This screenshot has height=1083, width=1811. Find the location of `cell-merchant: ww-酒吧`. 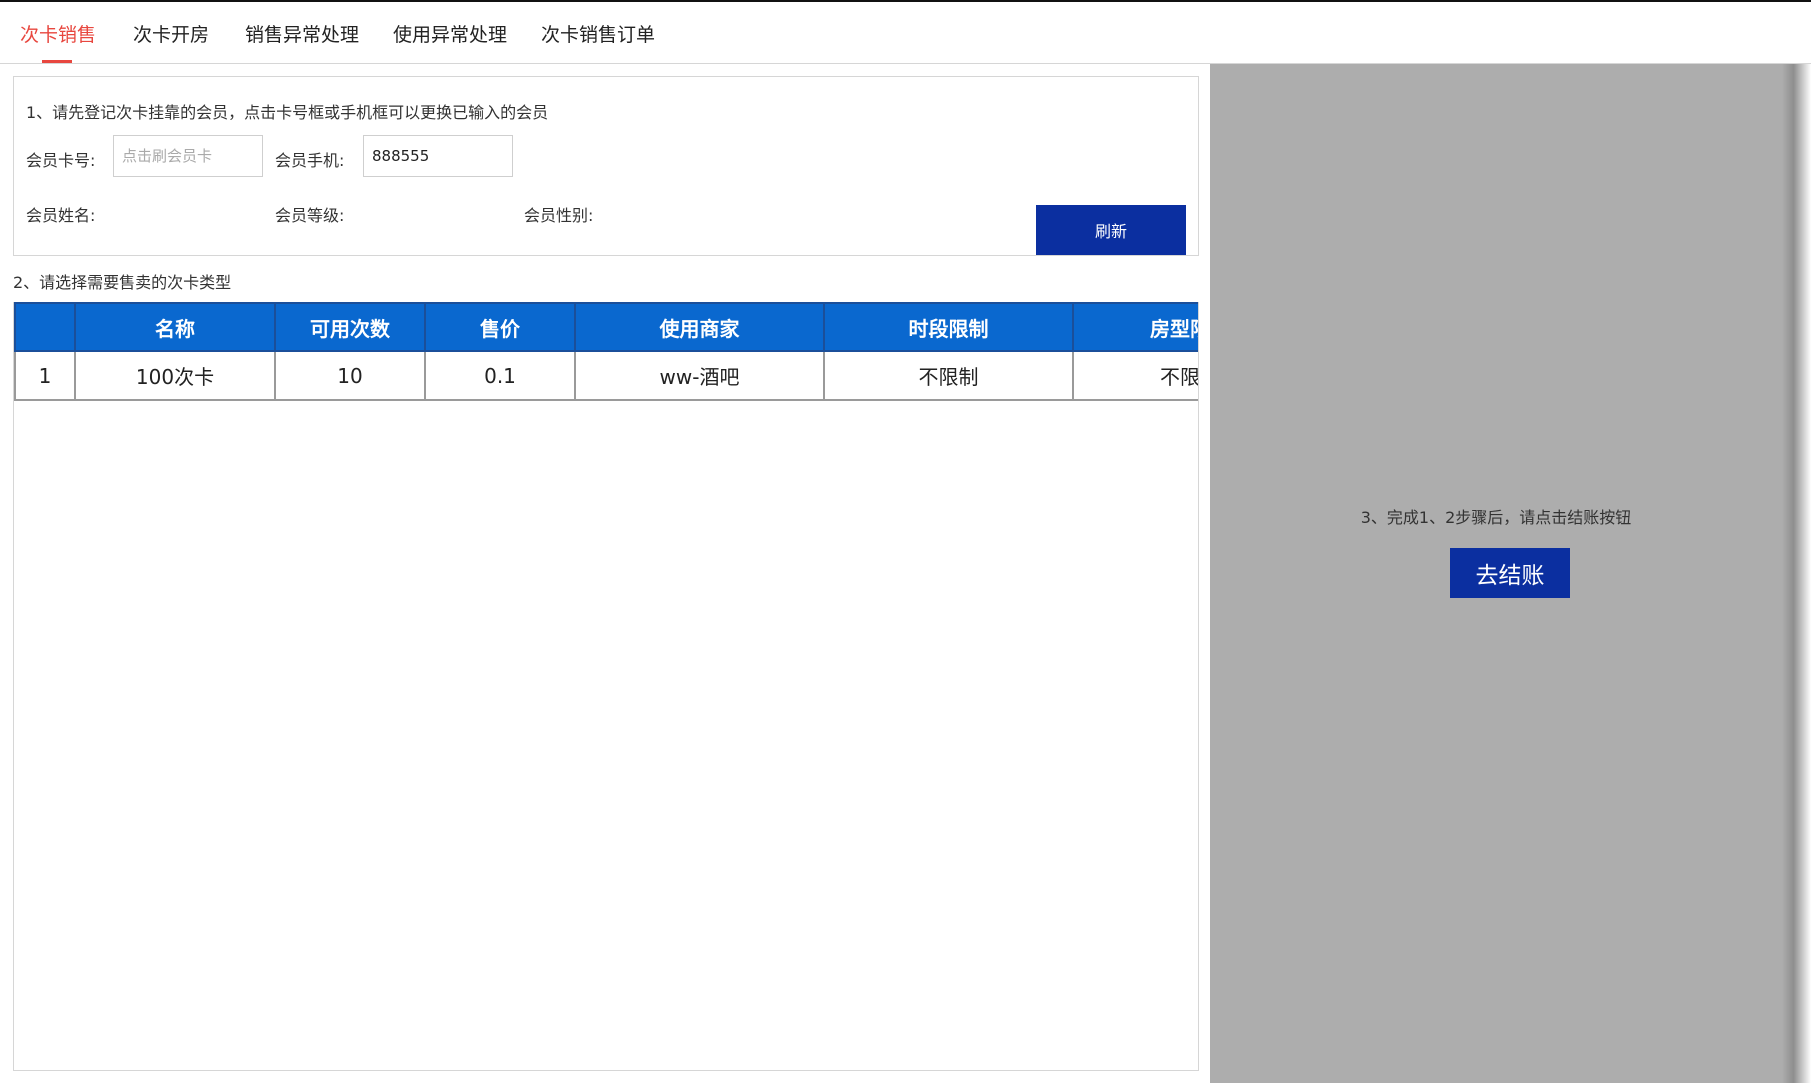

cell-merchant: ww-酒吧 is located at coordinates (699, 375).